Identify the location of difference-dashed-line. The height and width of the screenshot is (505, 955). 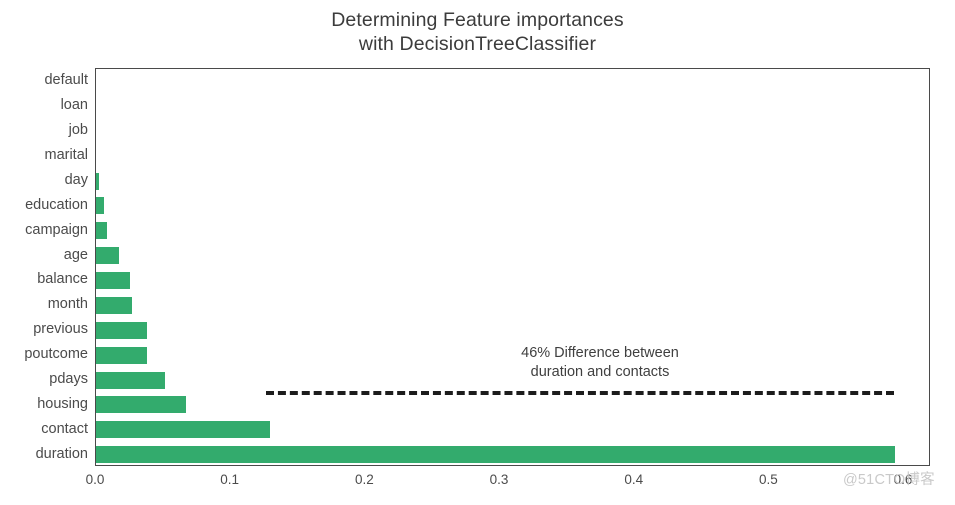
(580, 393).